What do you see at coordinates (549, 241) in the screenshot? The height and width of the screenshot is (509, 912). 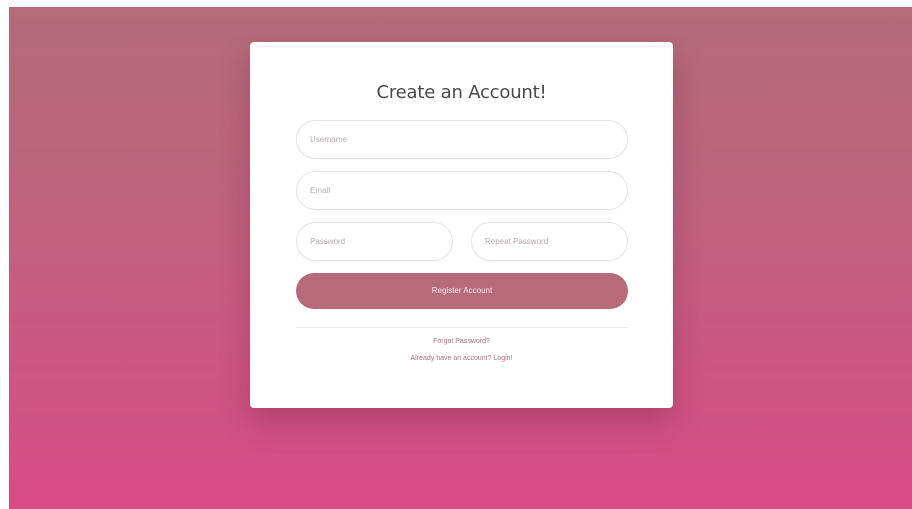 I see `repeat-password-input` at bounding box center [549, 241].